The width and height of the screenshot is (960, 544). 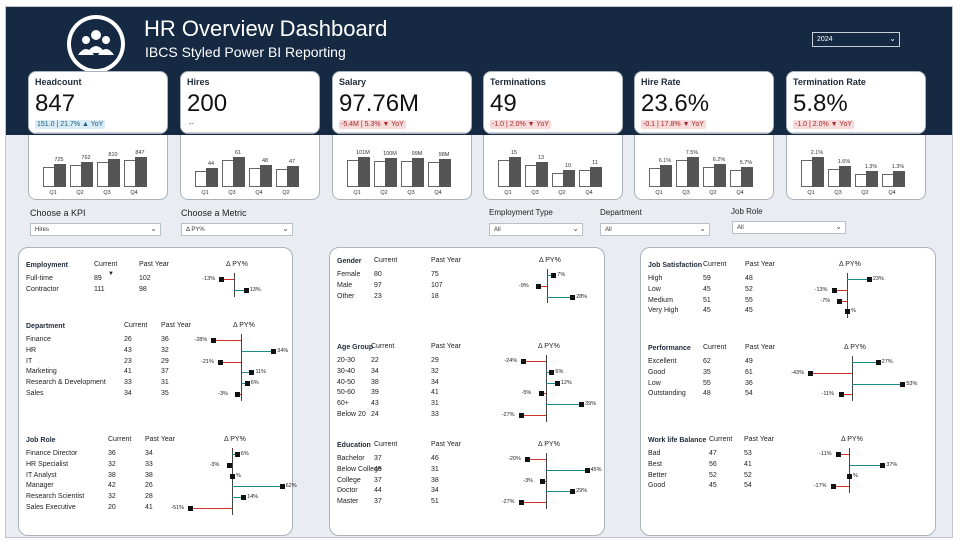 What do you see at coordinates (129, 509) in the screenshot?
I see `table-row: Sales Executive 20 41` at bounding box center [129, 509].